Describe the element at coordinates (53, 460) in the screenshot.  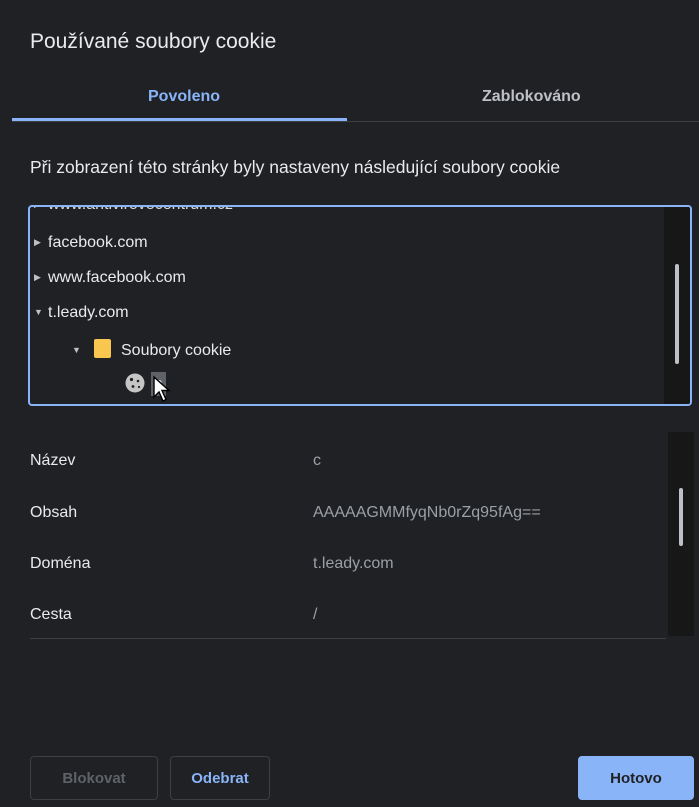
I see `details-label-name: Název` at that location.